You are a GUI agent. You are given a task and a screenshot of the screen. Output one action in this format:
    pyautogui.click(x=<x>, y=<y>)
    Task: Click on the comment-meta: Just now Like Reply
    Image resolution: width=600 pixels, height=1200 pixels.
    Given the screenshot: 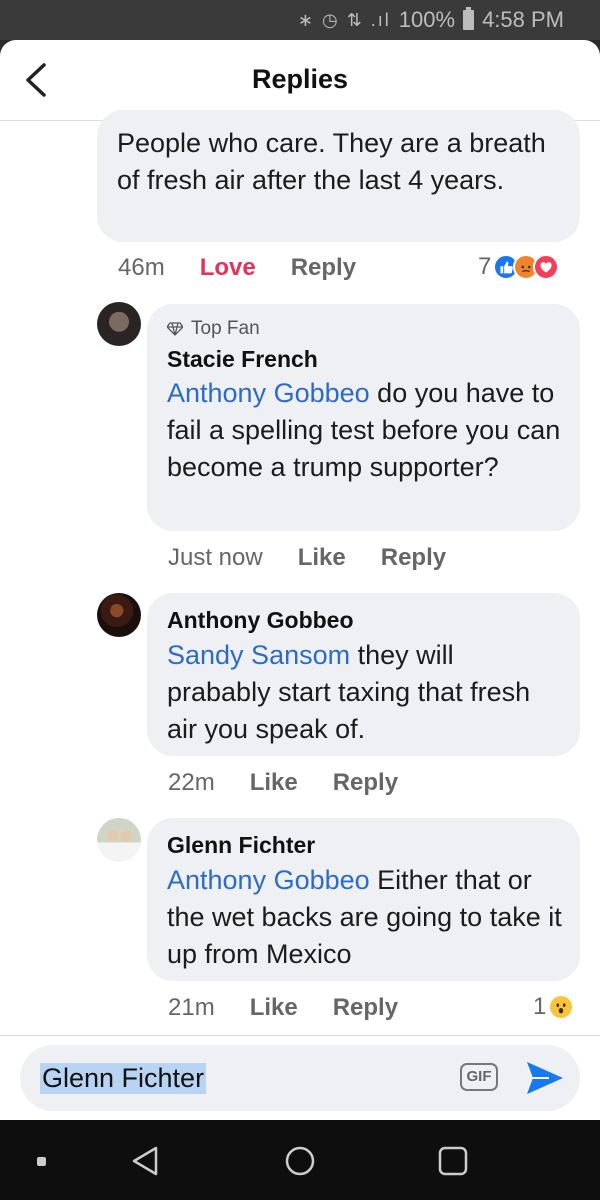 What is the action you would take?
    pyautogui.click(x=307, y=558)
    